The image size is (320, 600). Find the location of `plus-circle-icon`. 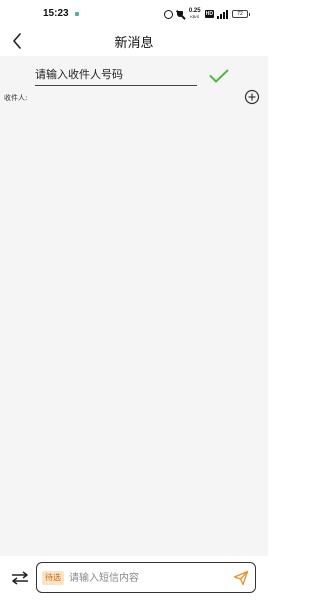

plus-circle-icon is located at coordinates (252, 97).